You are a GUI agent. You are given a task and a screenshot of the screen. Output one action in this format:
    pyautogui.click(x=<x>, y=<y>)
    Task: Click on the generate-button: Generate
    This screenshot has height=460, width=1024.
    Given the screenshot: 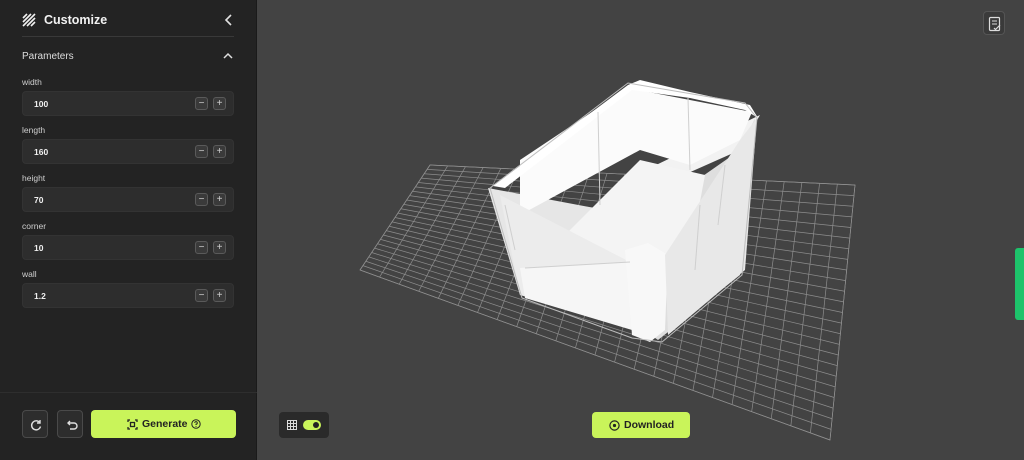 What is the action you would take?
    pyautogui.click(x=163, y=424)
    